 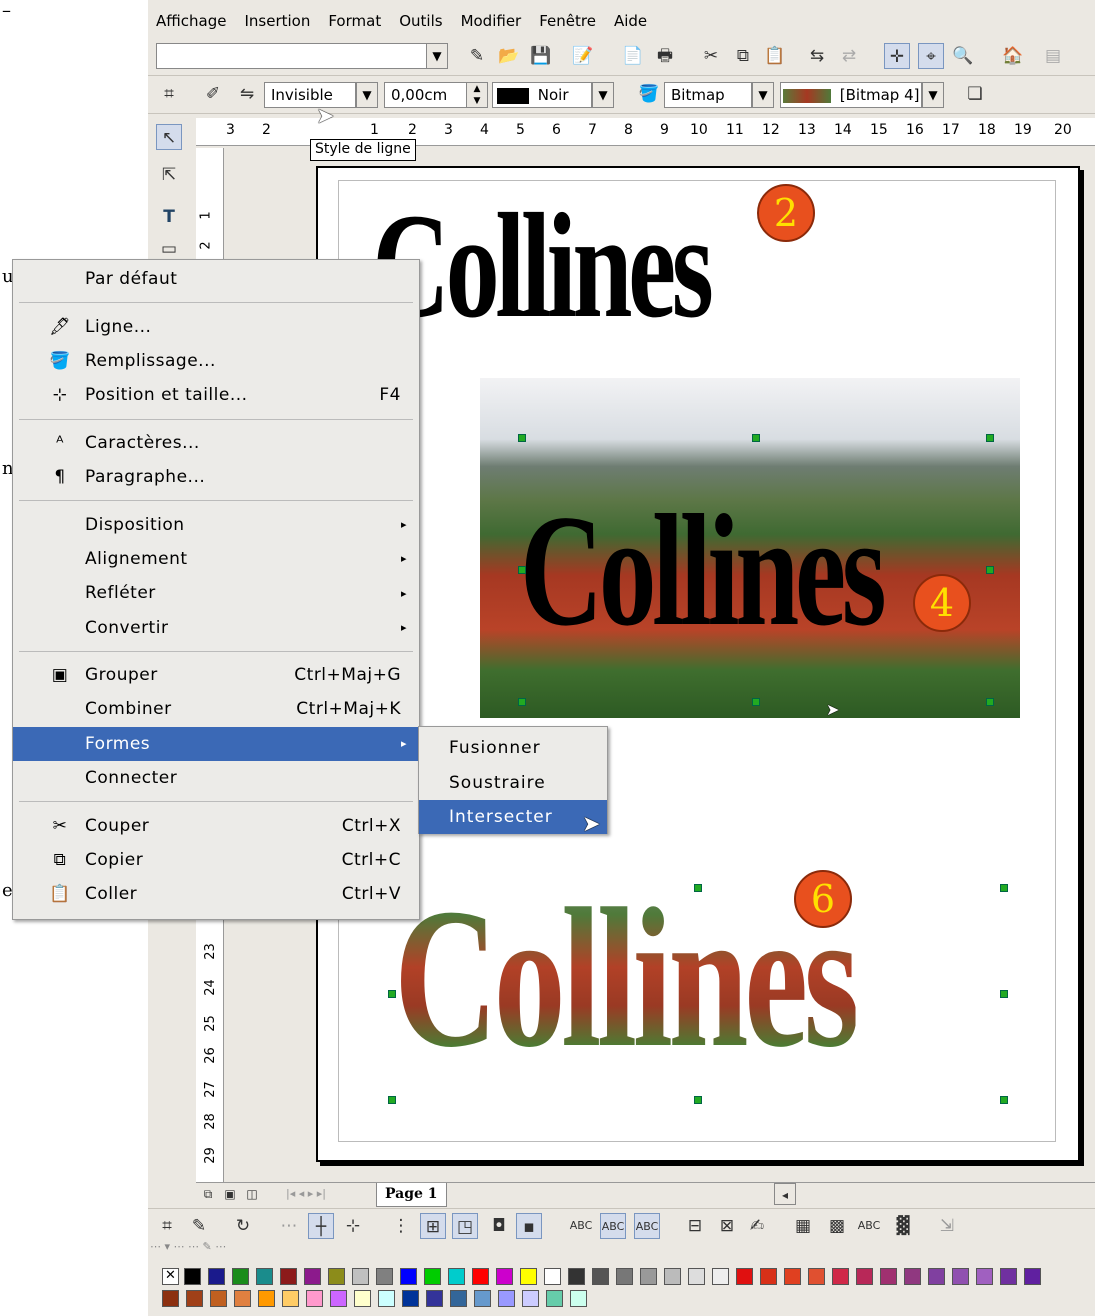 What do you see at coordinates (931, 56) in the screenshot?
I see `helplines-icon: ⌖` at bounding box center [931, 56].